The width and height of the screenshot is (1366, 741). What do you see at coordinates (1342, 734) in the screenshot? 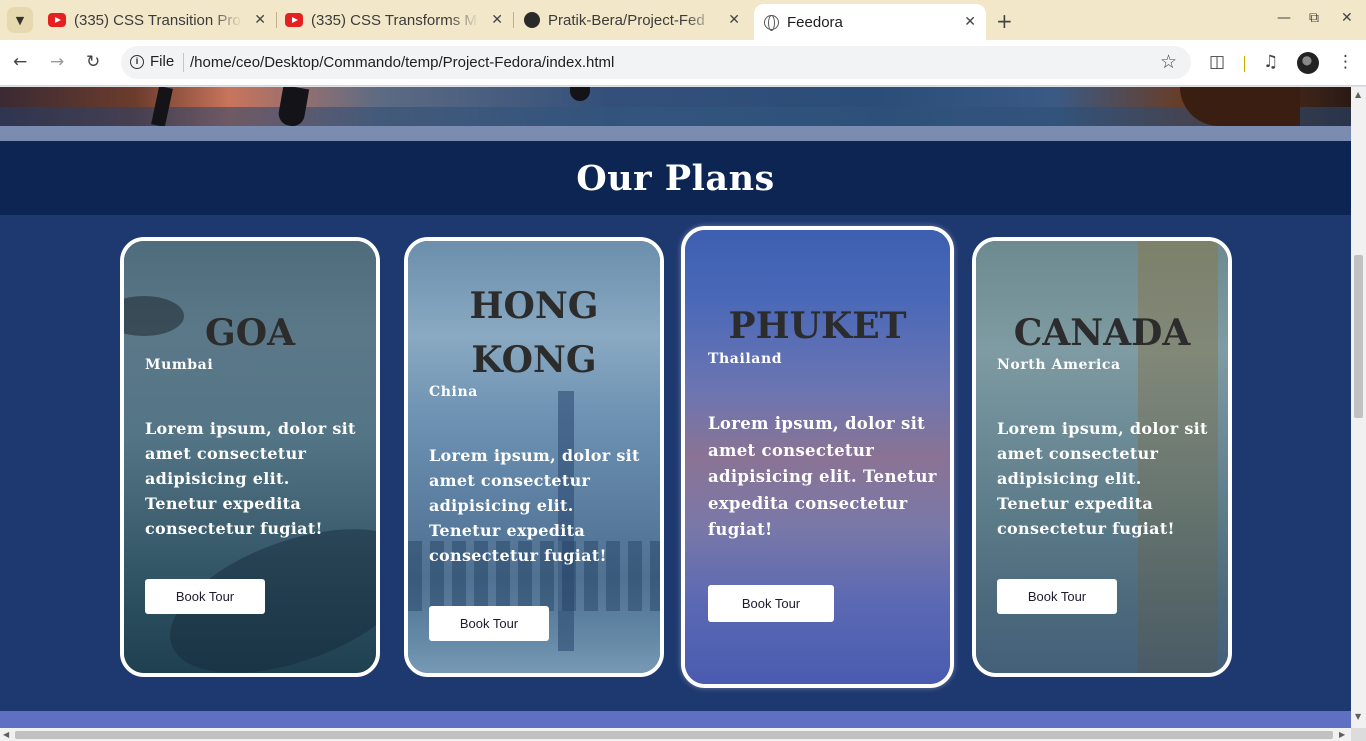
I see `scroll-right-icon: ▶` at bounding box center [1342, 734].